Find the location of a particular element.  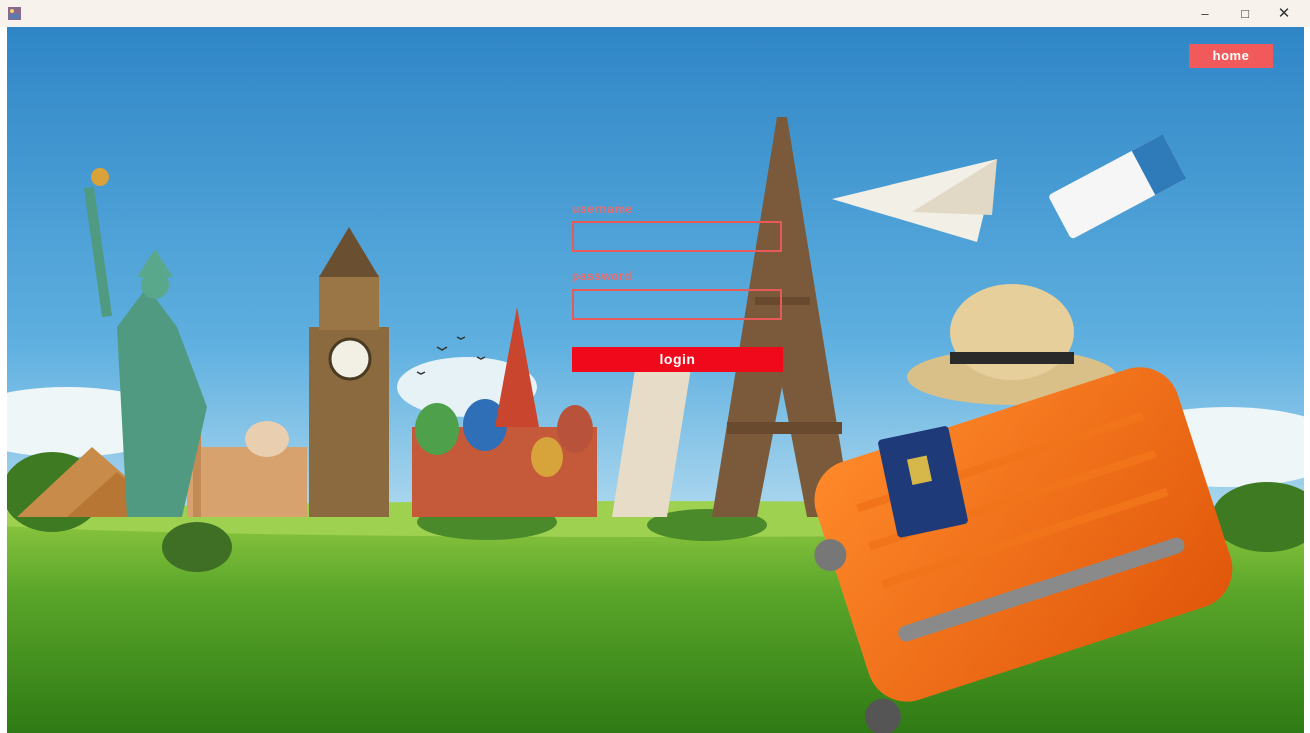

title-bar: – □ ✕ is located at coordinates (655, 13).